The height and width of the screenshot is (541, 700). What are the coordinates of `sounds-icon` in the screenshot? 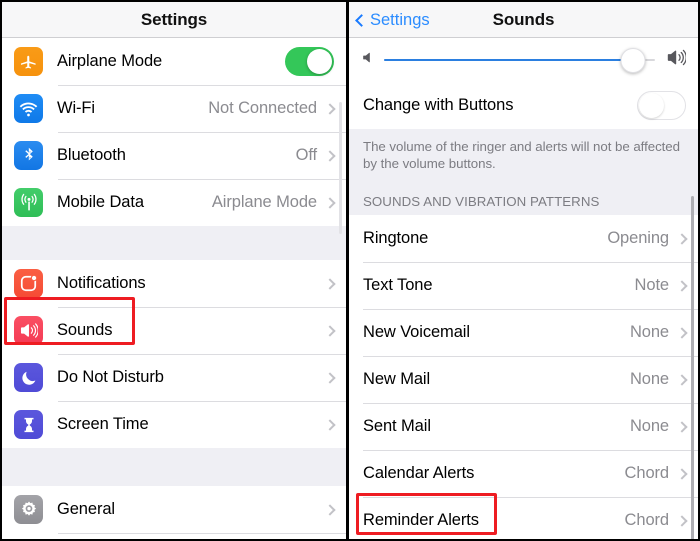 It's located at (28, 330).